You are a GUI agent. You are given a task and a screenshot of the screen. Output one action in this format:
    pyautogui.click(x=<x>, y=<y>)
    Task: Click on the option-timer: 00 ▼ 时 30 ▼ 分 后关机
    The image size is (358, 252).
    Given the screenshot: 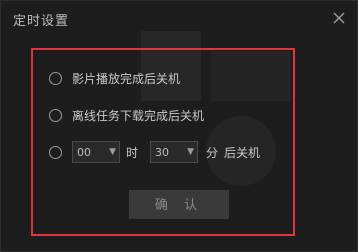 What is the action you would take?
    pyautogui.click(x=154, y=152)
    